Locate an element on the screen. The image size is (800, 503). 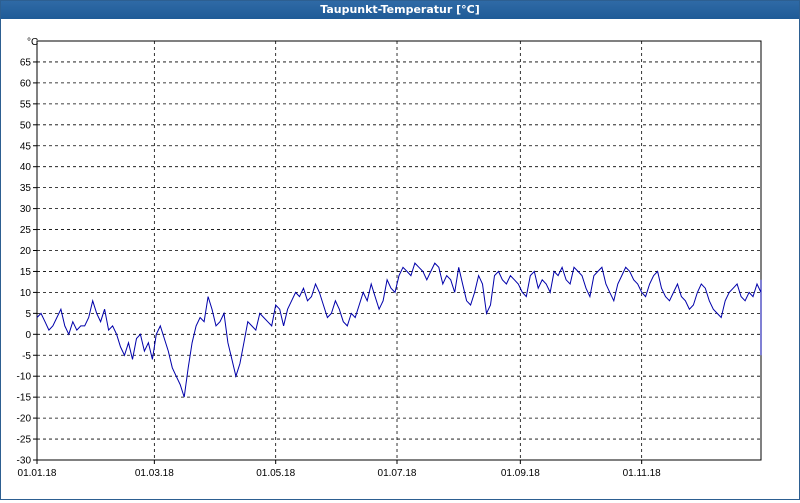
y-axis-unit-label: °C is located at coordinates (32, 42).